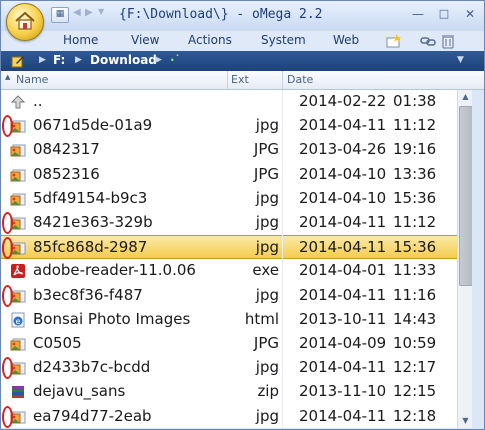  Describe the element at coordinates (470, 15) in the screenshot. I see `close-button: ✕` at that location.